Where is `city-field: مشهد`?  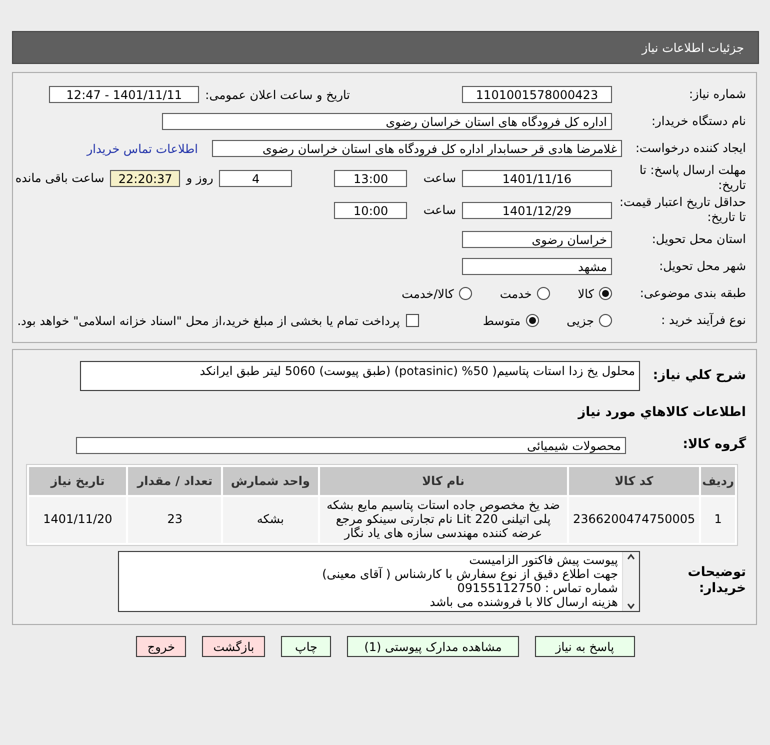 city-field: مشهد is located at coordinates (537, 266).